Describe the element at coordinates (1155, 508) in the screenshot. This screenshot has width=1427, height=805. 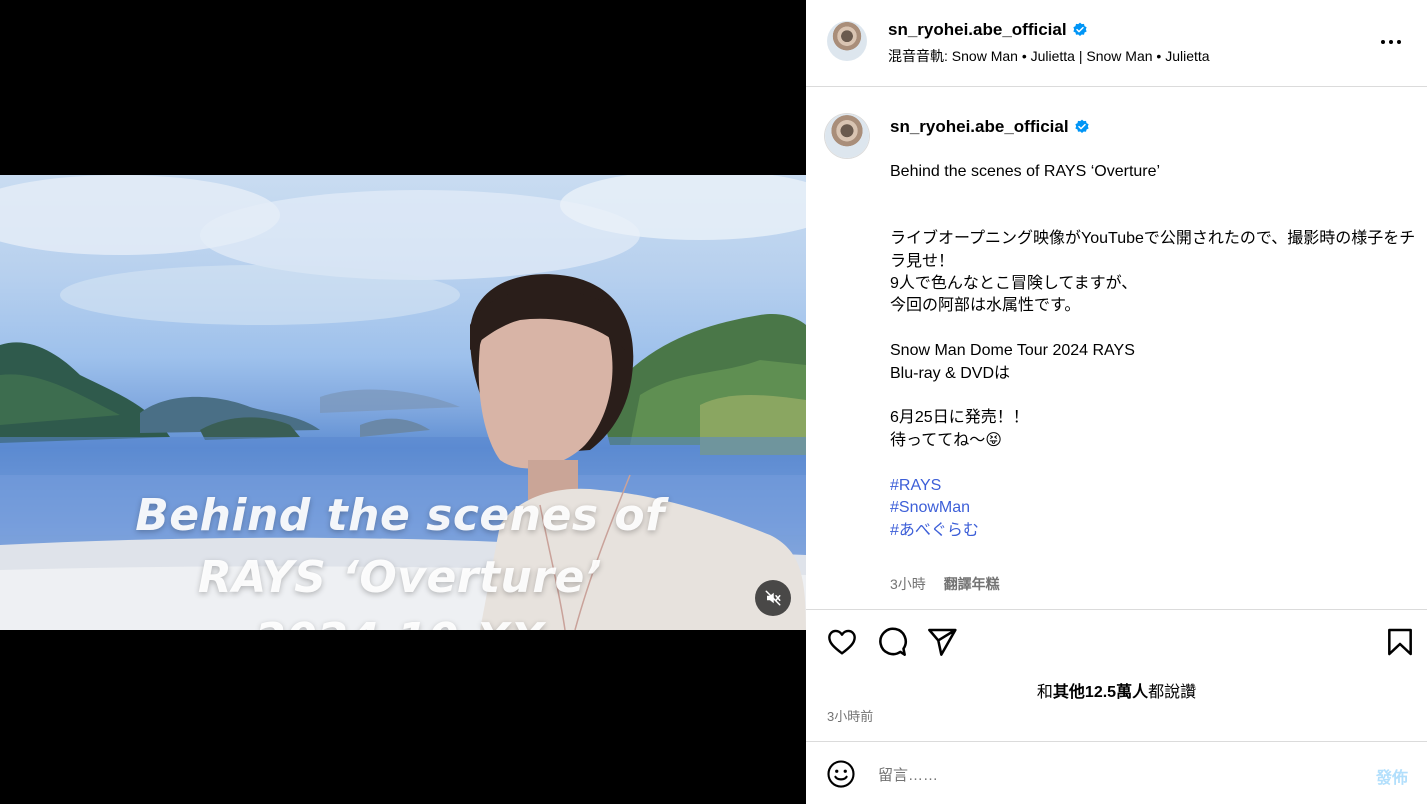
I see `hashtag-link: #SnowMan` at that location.